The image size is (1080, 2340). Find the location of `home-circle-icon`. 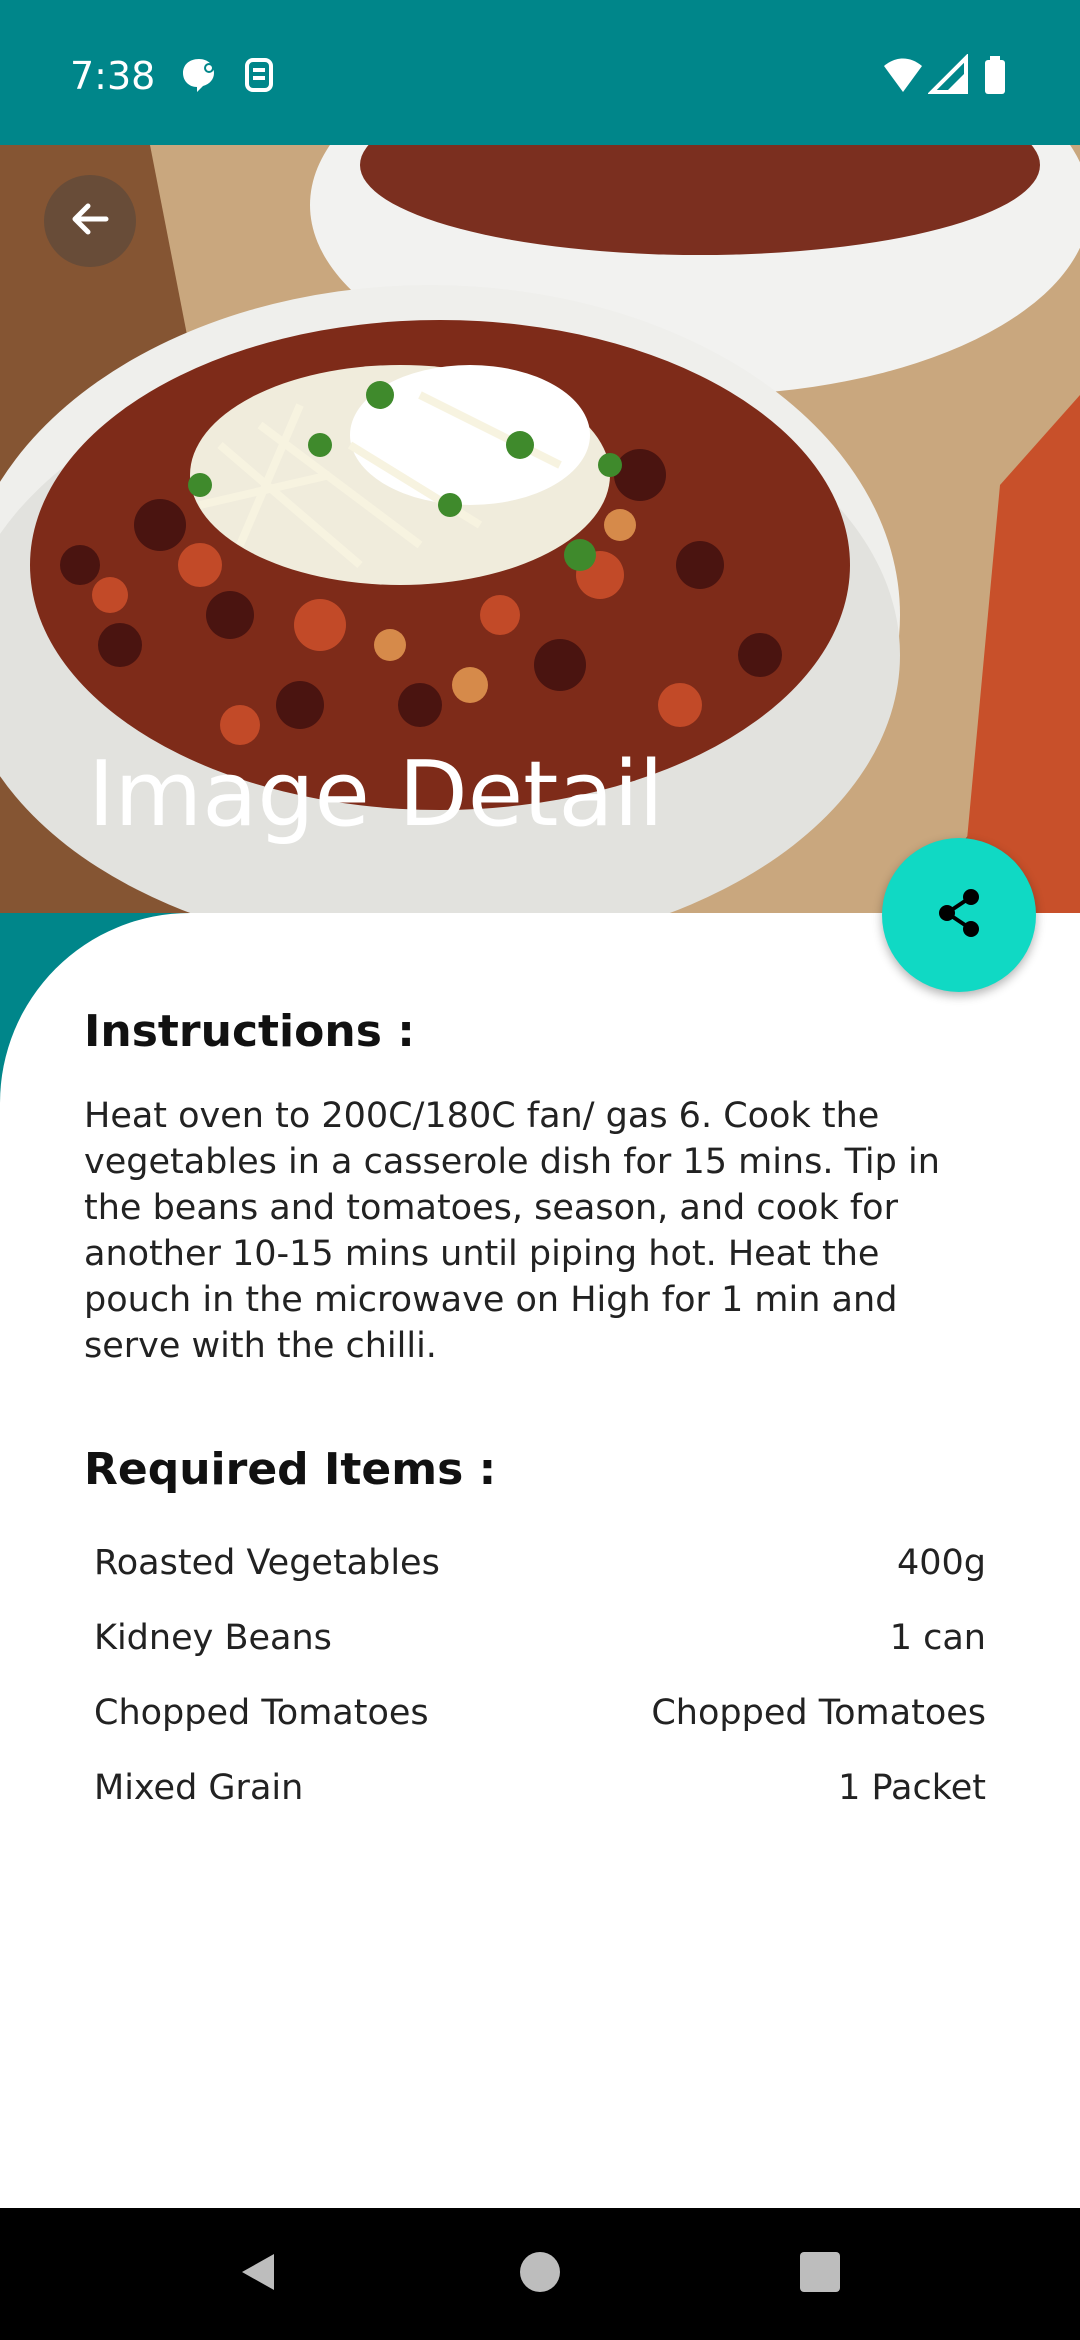

home-circle-icon is located at coordinates (540, 2274).